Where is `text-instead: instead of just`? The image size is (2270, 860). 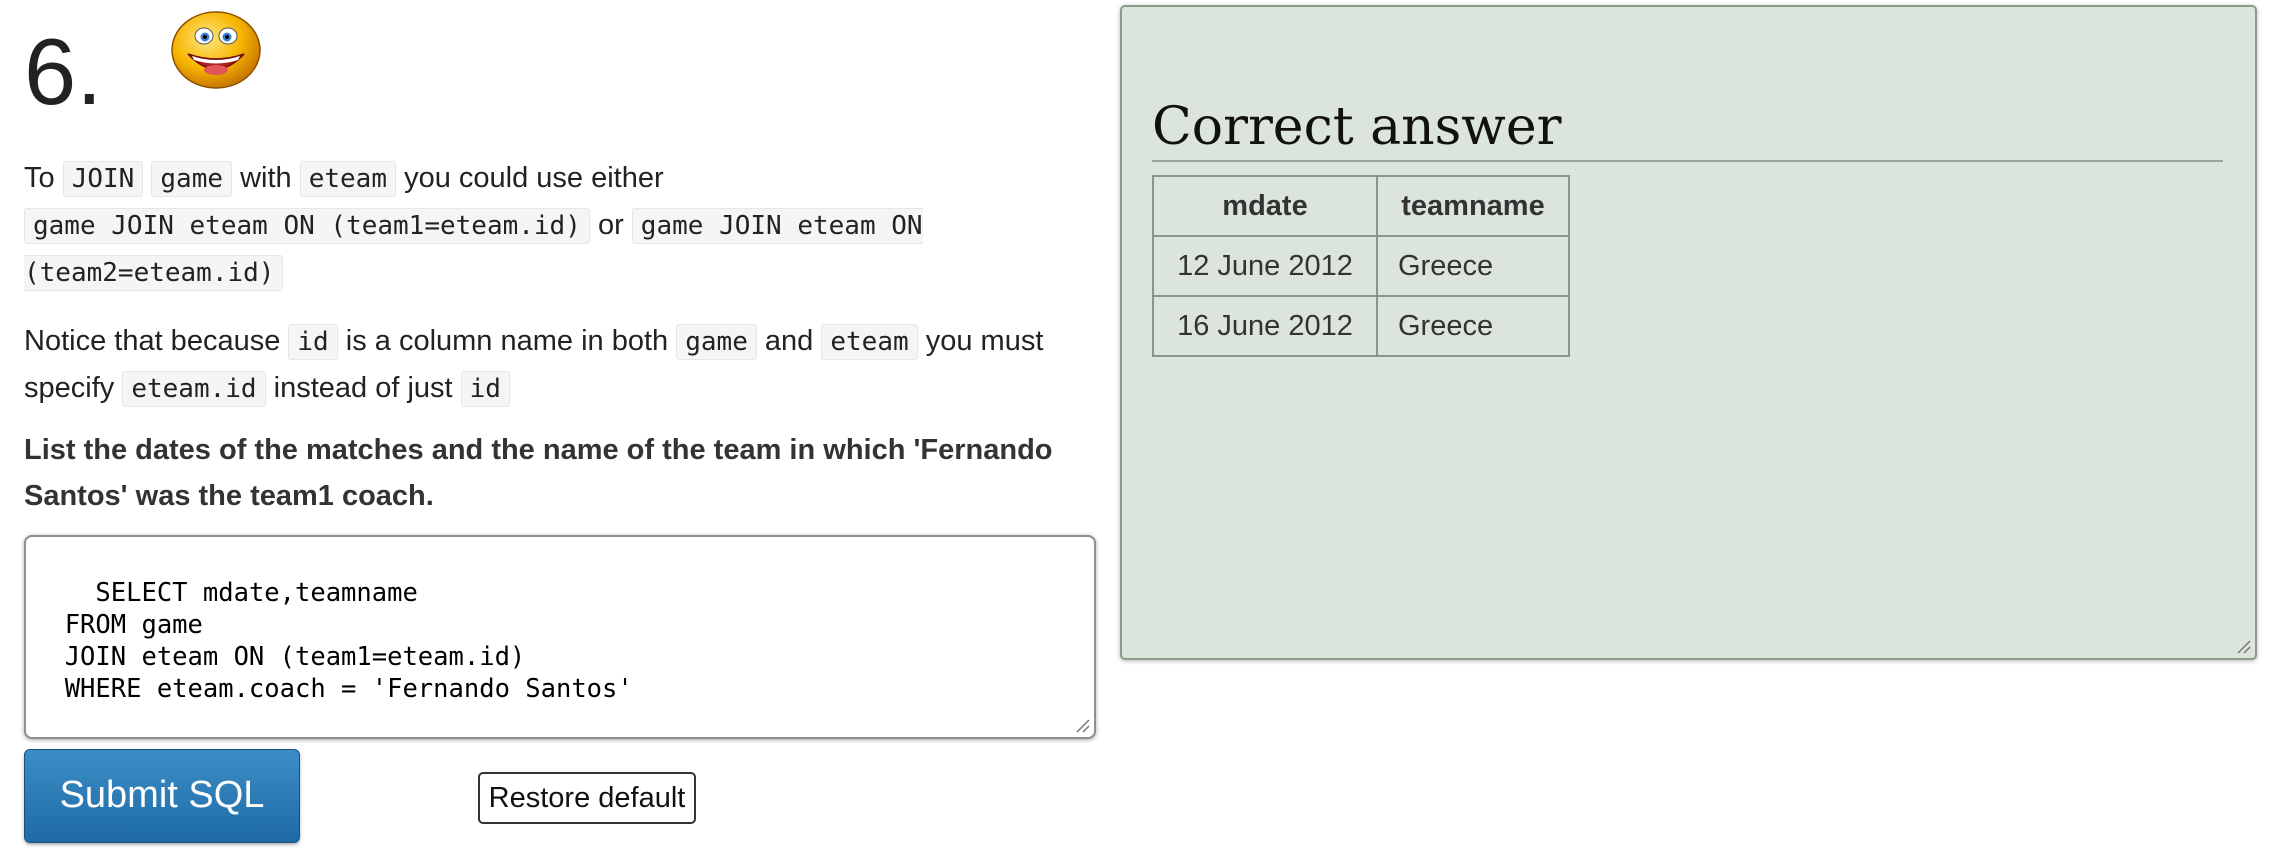 text-instead: instead of just is located at coordinates (363, 388).